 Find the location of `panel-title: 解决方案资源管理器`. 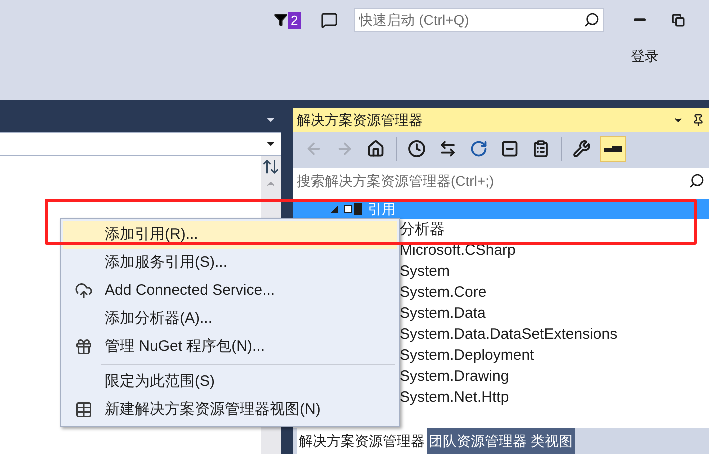

panel-title: 解决方案资源管理器 is located at coordinates (360, 120).